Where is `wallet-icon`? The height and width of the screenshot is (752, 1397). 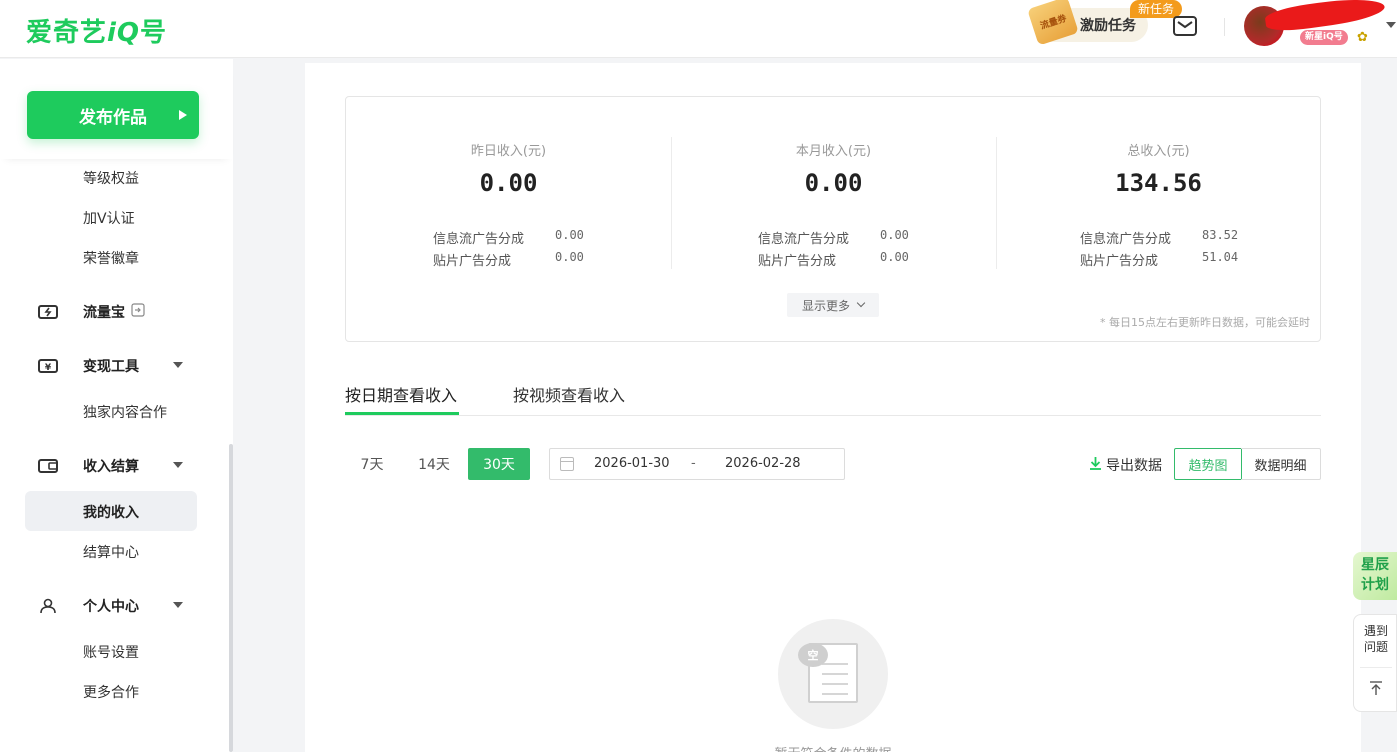
wallet-icon is located at coordinates (48, 466).